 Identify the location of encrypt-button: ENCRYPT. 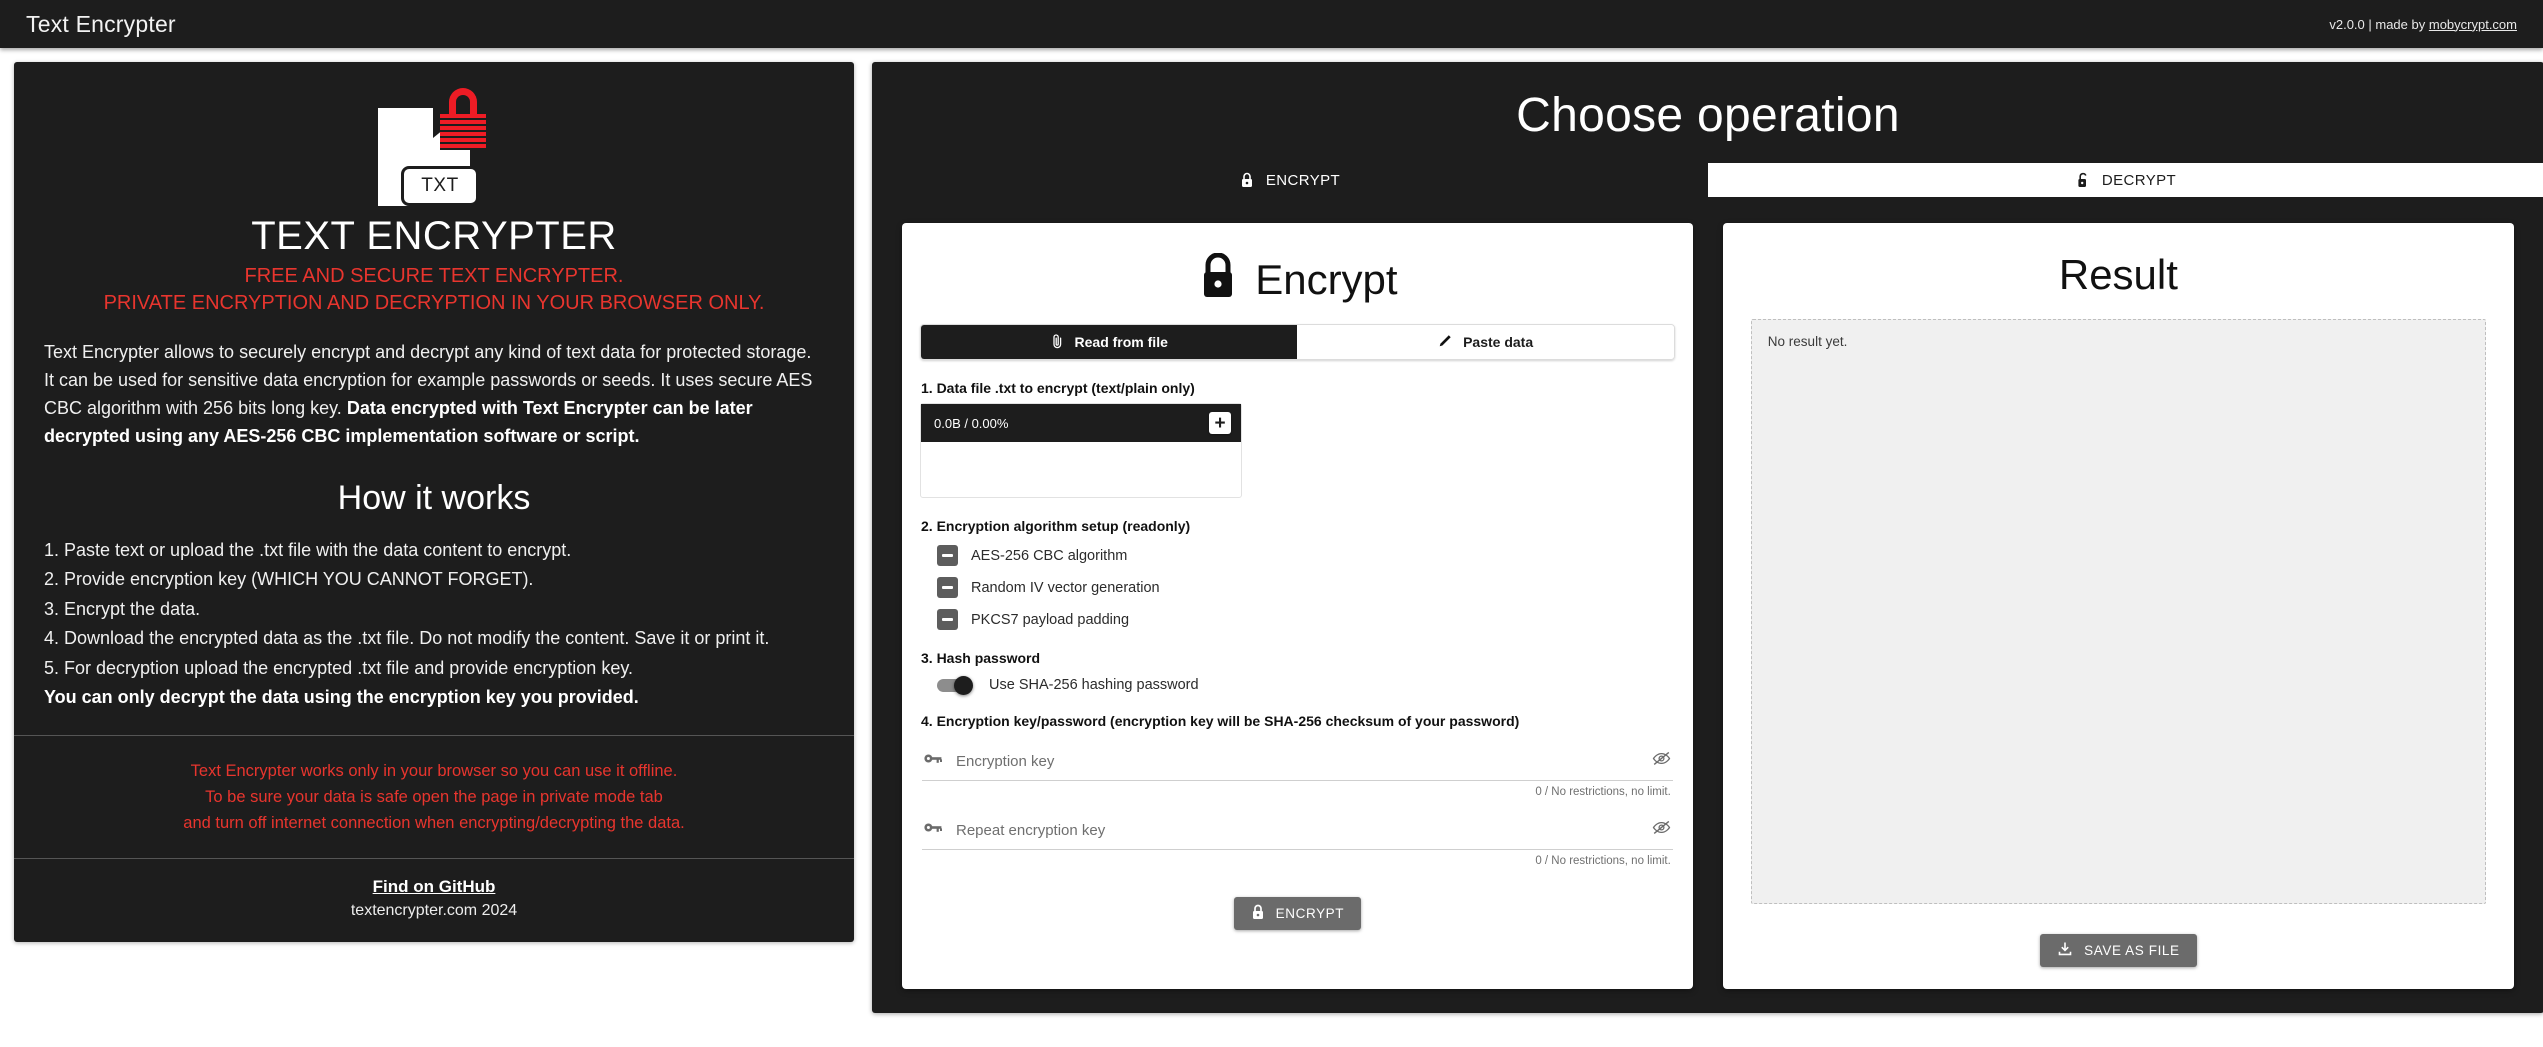
(1297, 913).